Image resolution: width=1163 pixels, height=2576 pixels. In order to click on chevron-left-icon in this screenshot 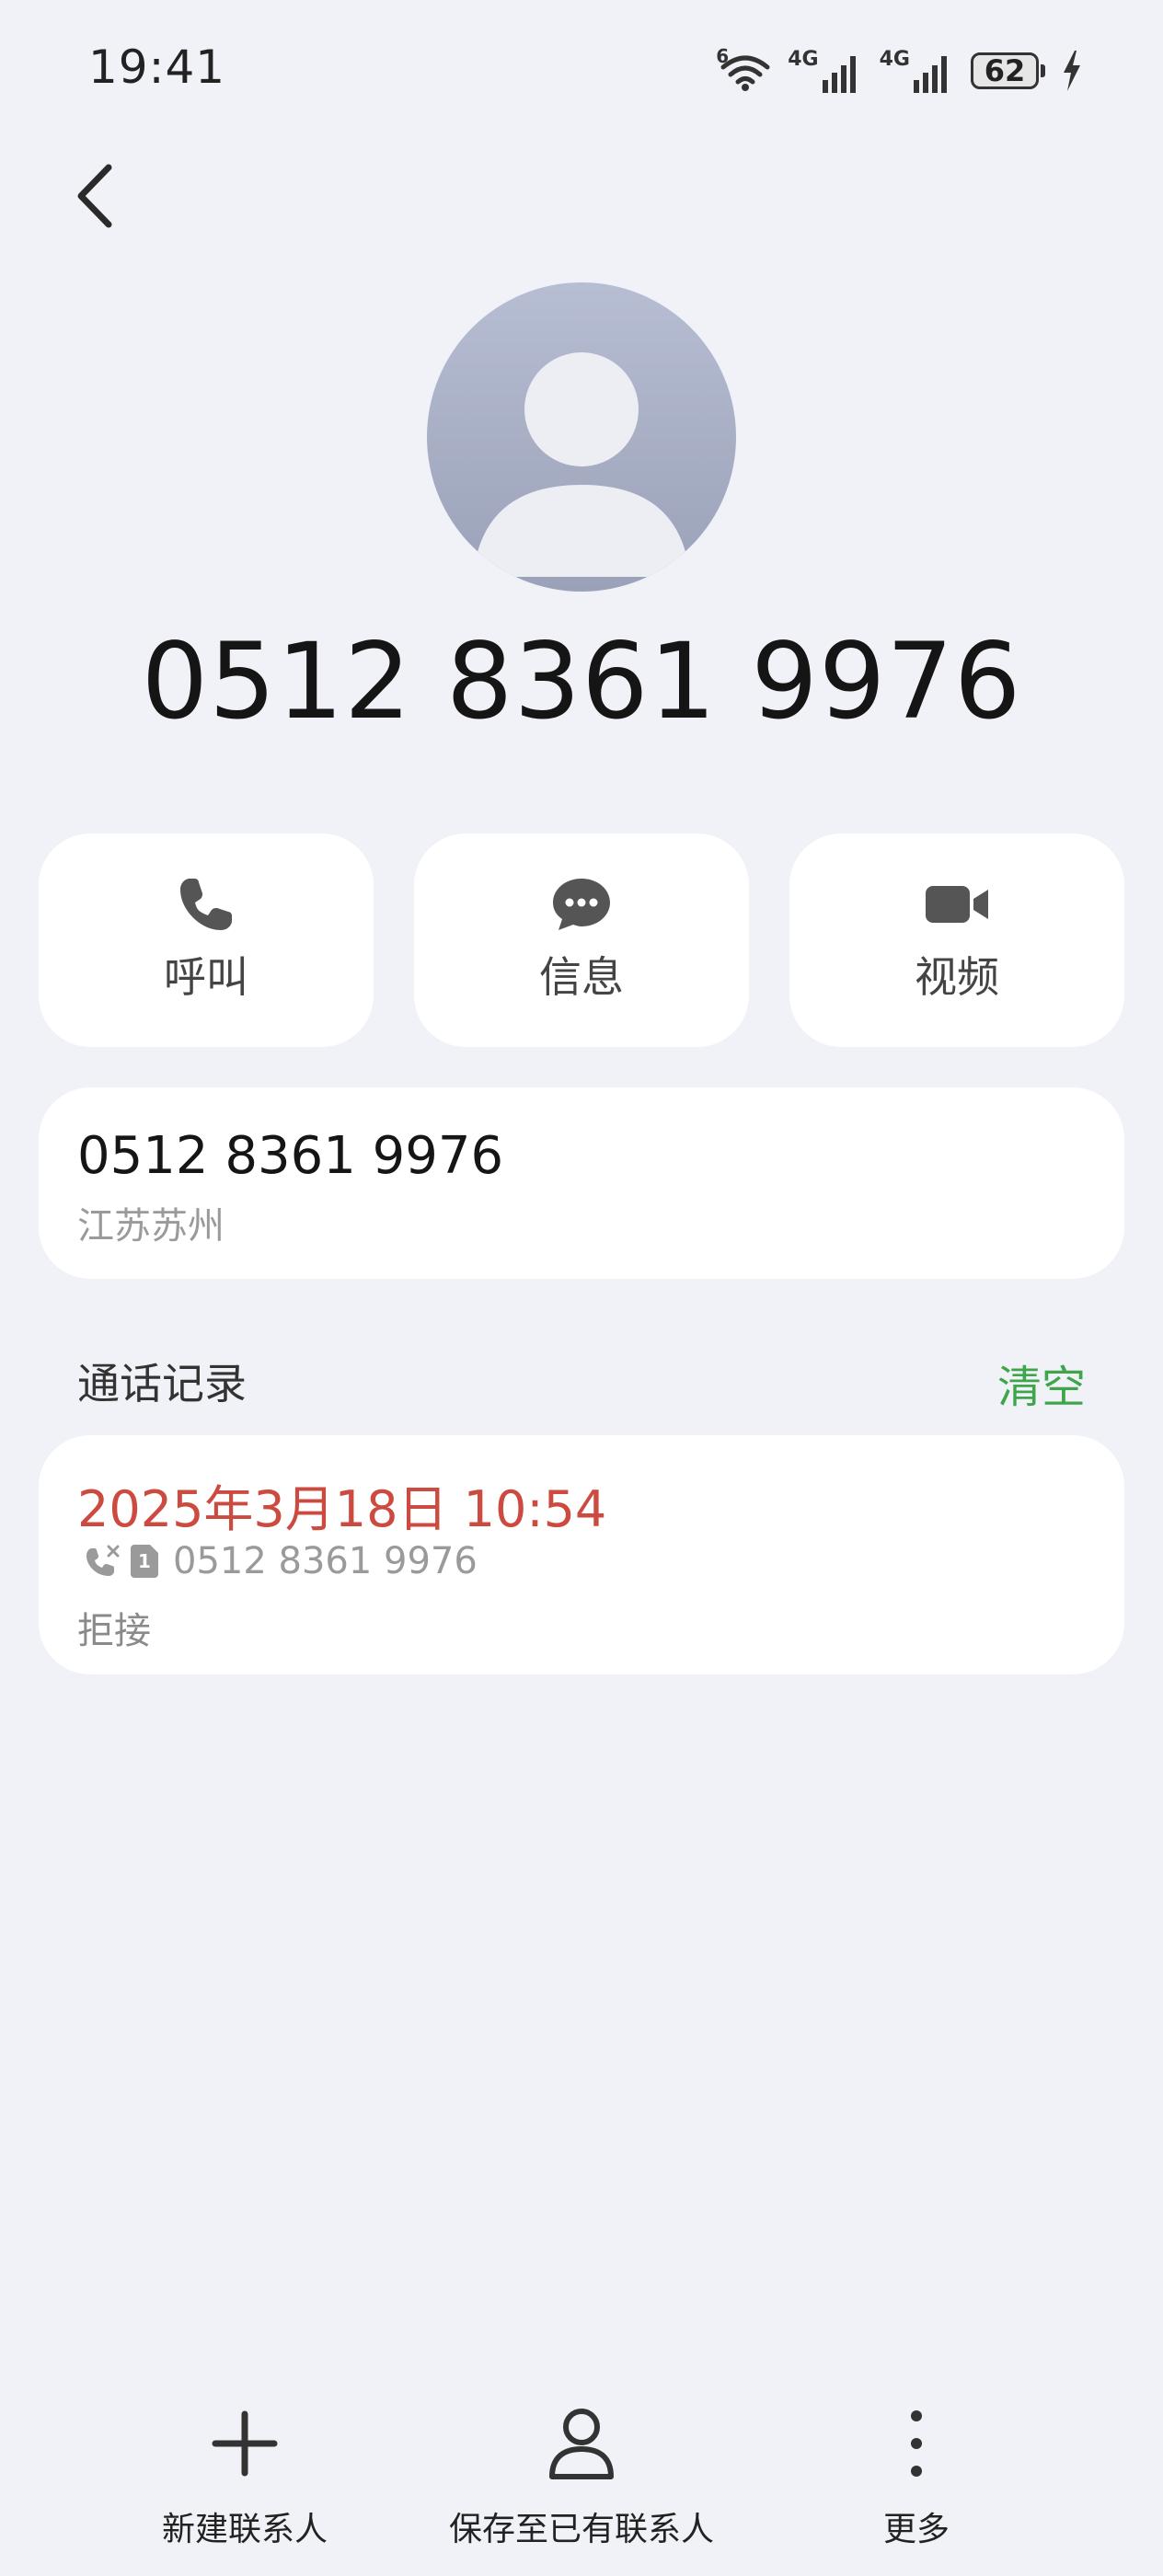, I will do `click(95, 196)`.